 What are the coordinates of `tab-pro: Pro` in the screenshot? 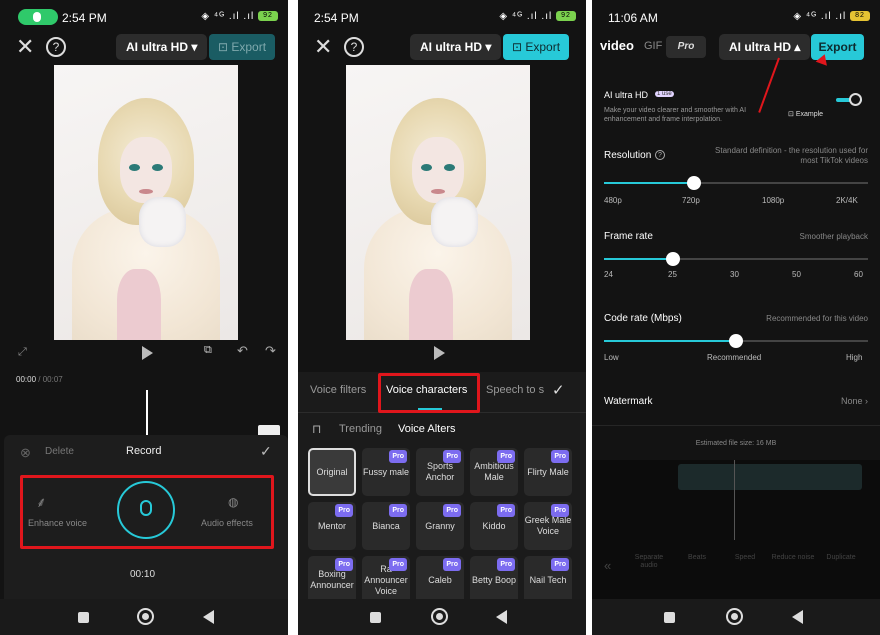 It's located at (686, 47).